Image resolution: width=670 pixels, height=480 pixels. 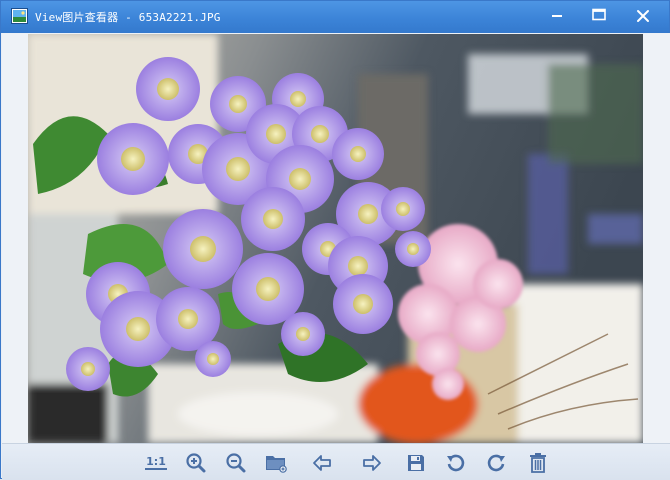 I want to click on viewer-toolbar: 1:1, so click(x=336, y=461).